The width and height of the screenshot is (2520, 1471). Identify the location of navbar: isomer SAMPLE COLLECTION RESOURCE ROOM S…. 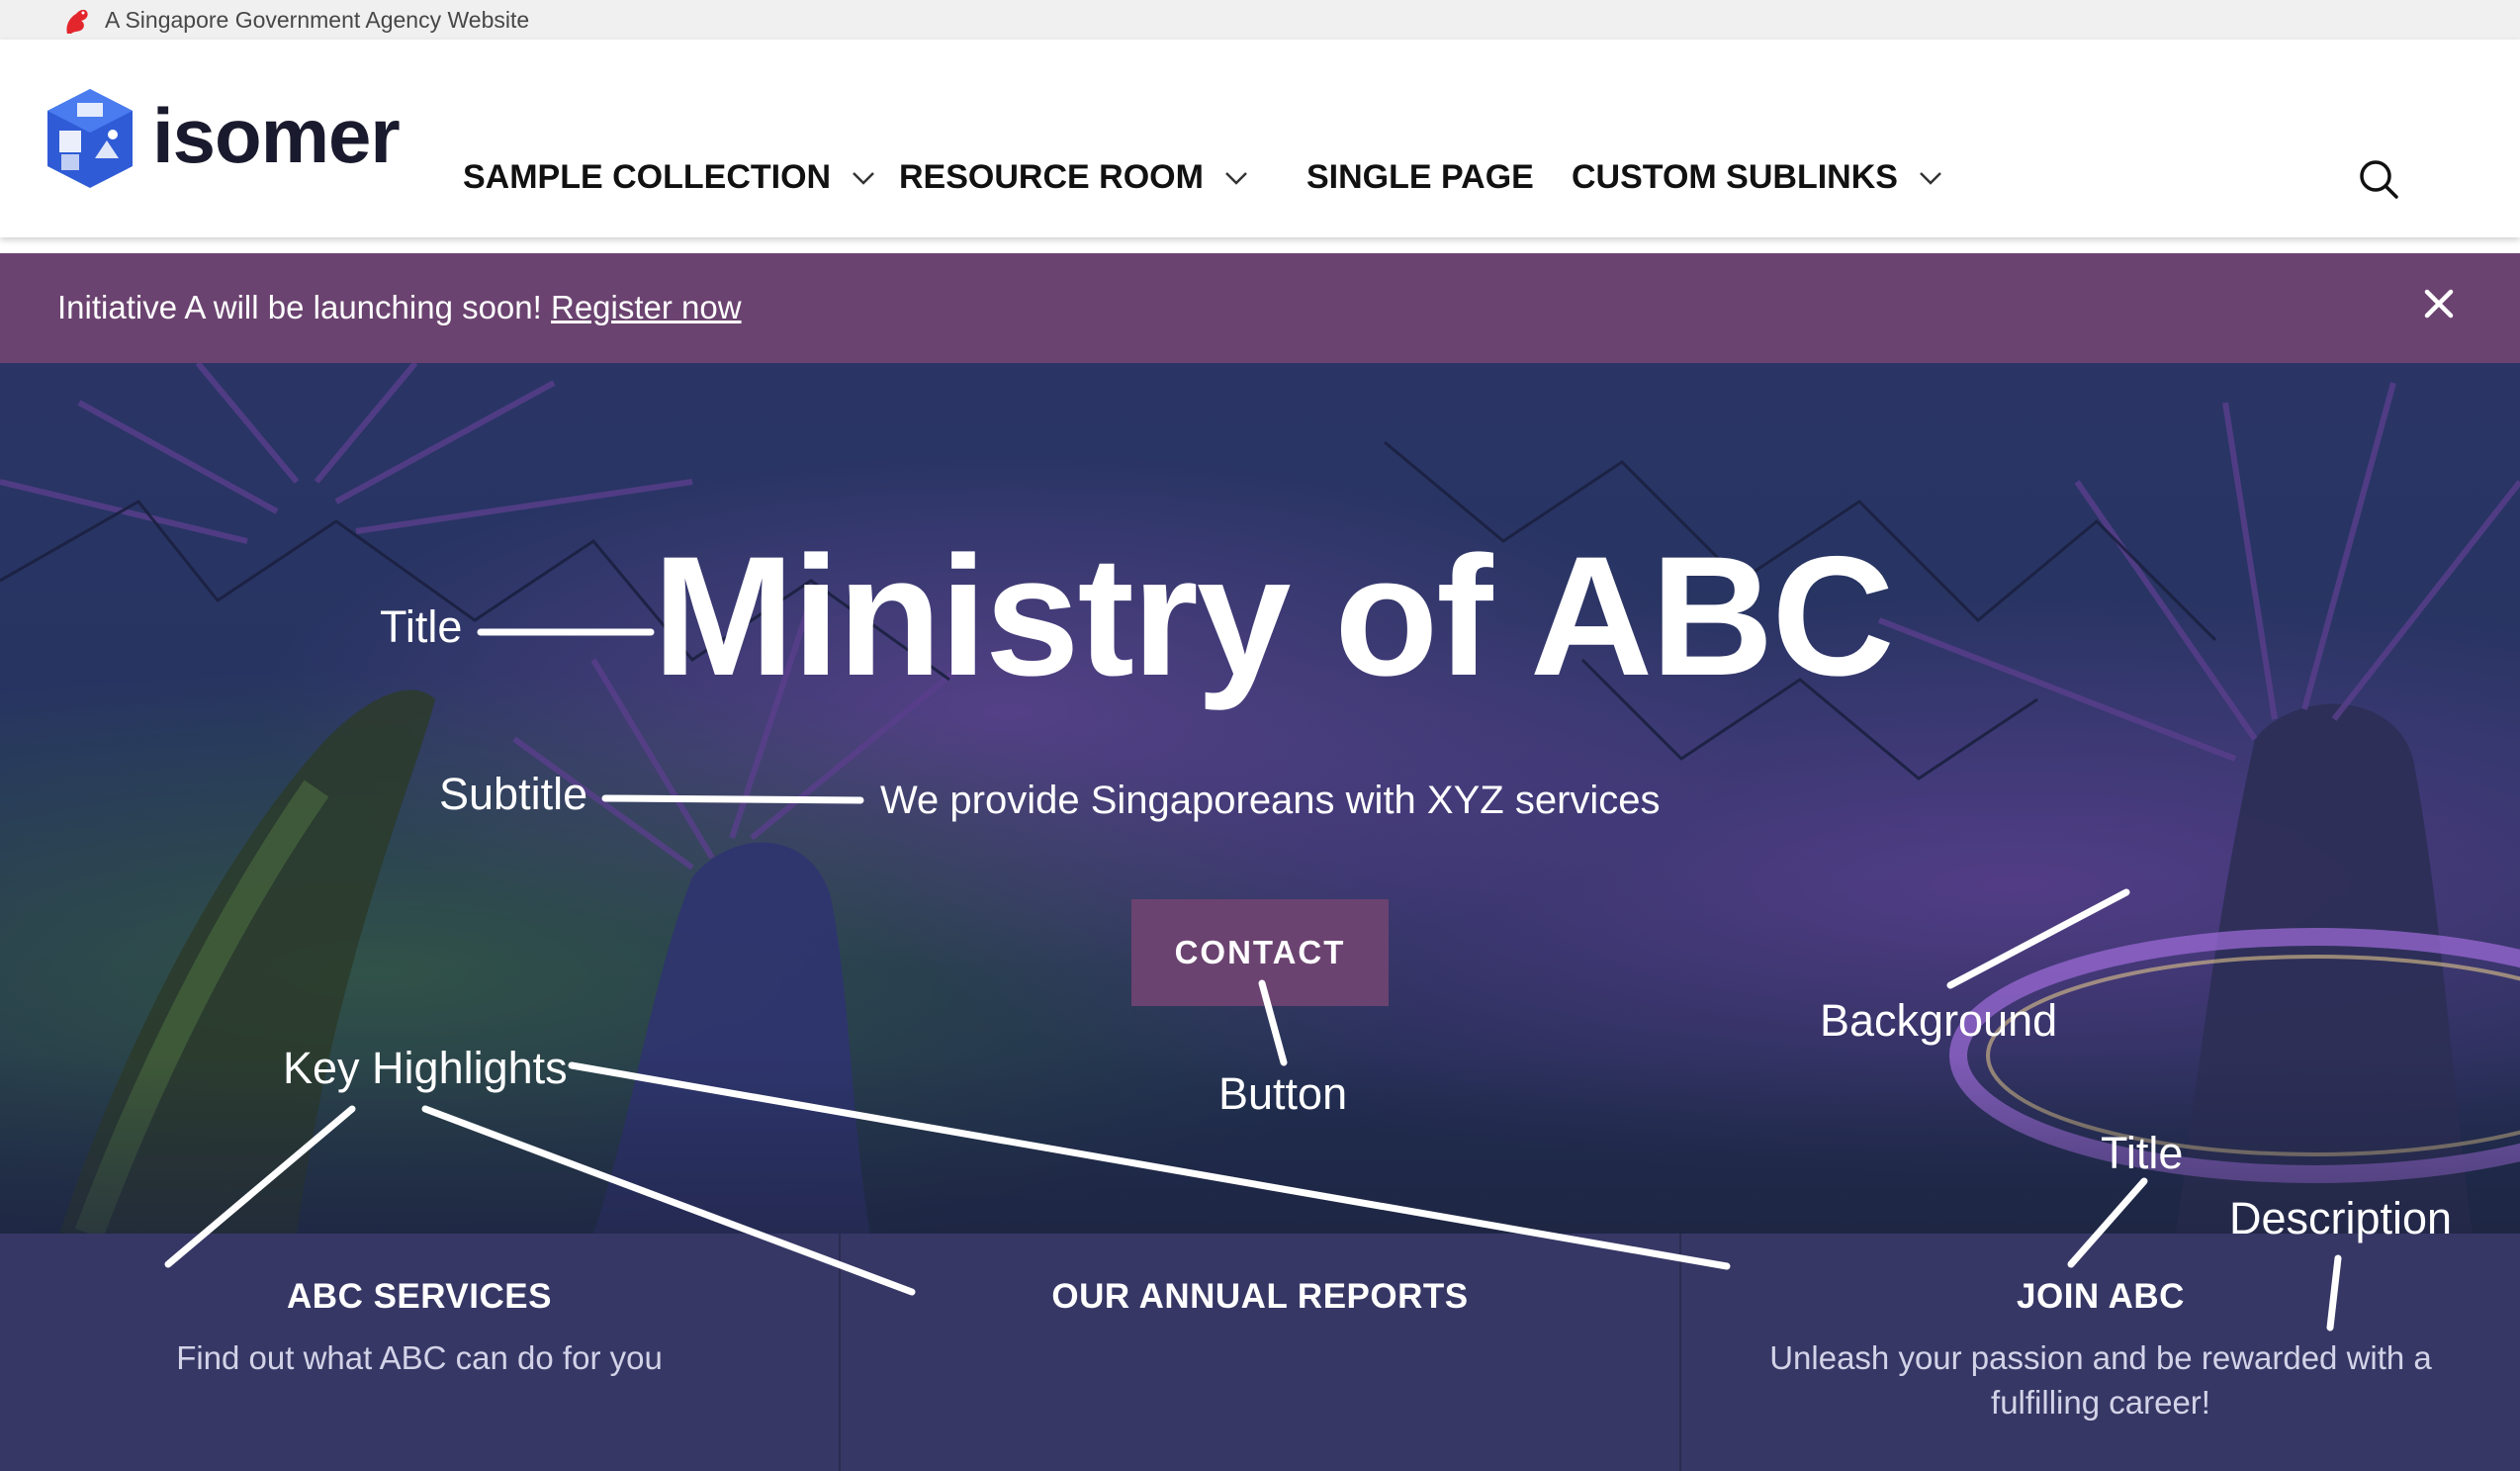
(1260, 138).